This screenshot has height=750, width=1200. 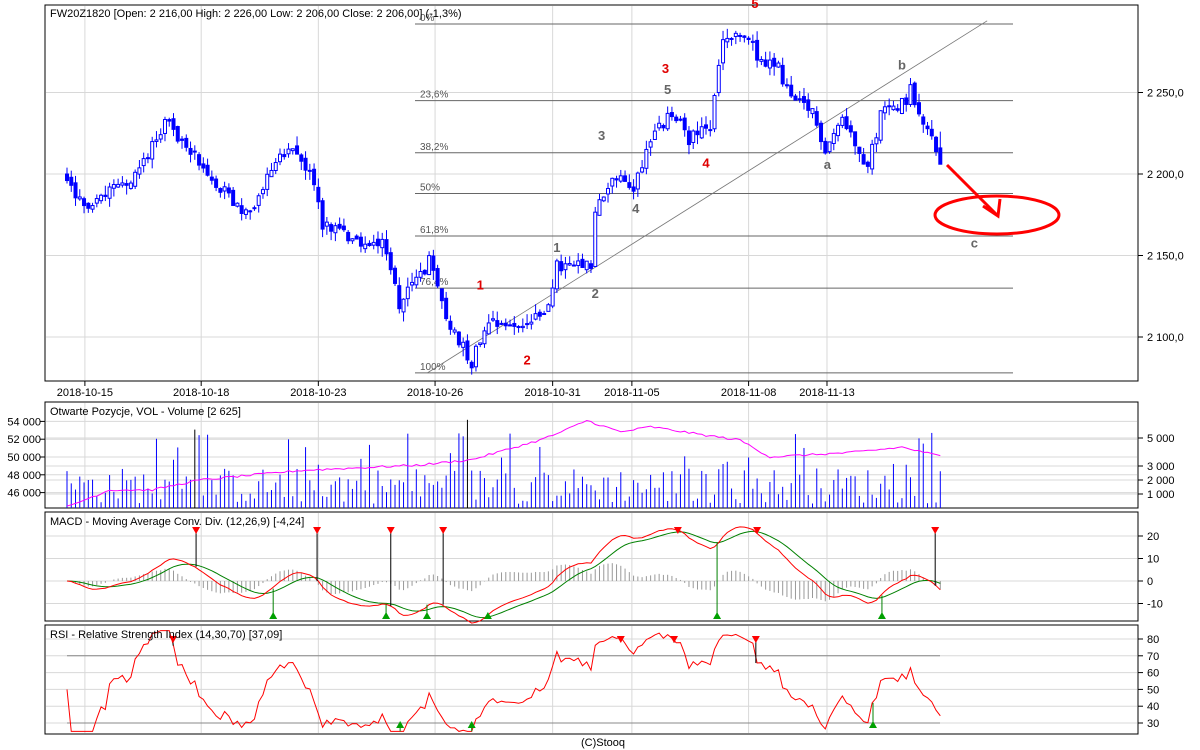 What do you see at coordinates (826, 393) in the screenshot?
I see `x-tick-label: 2018-11-13` at bounding box center [826, 393].